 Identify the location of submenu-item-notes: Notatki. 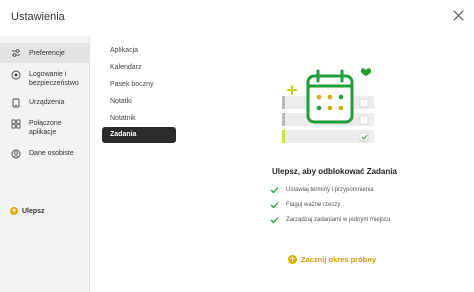
(139, 102).